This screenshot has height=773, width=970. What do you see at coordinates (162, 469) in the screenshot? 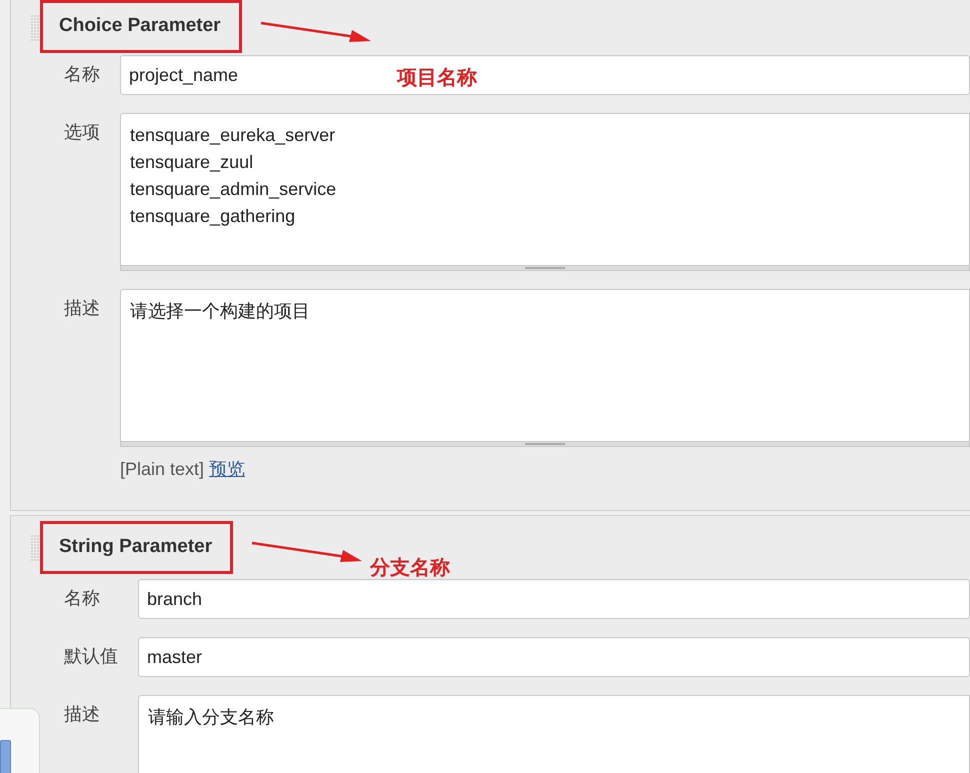
I see `format-label: [Plain text]` at bounding box center [162, 469].